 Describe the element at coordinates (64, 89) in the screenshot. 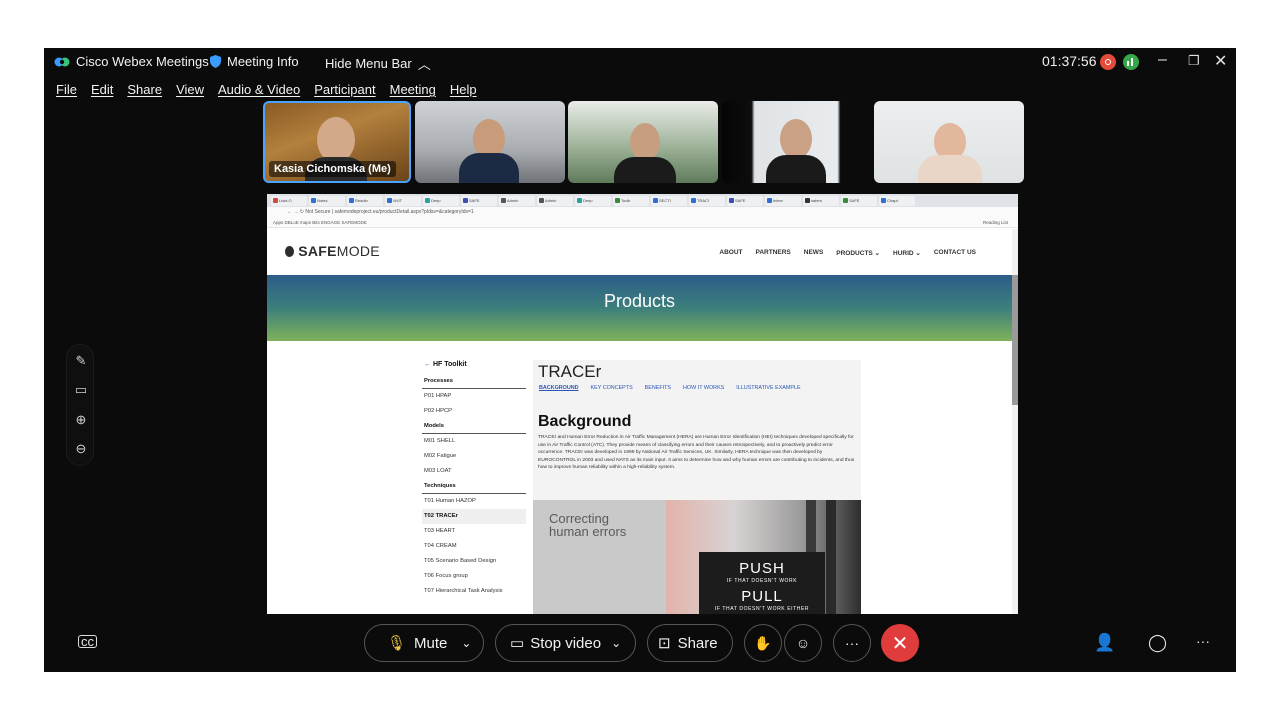

I see `menu-file: File` at that location.